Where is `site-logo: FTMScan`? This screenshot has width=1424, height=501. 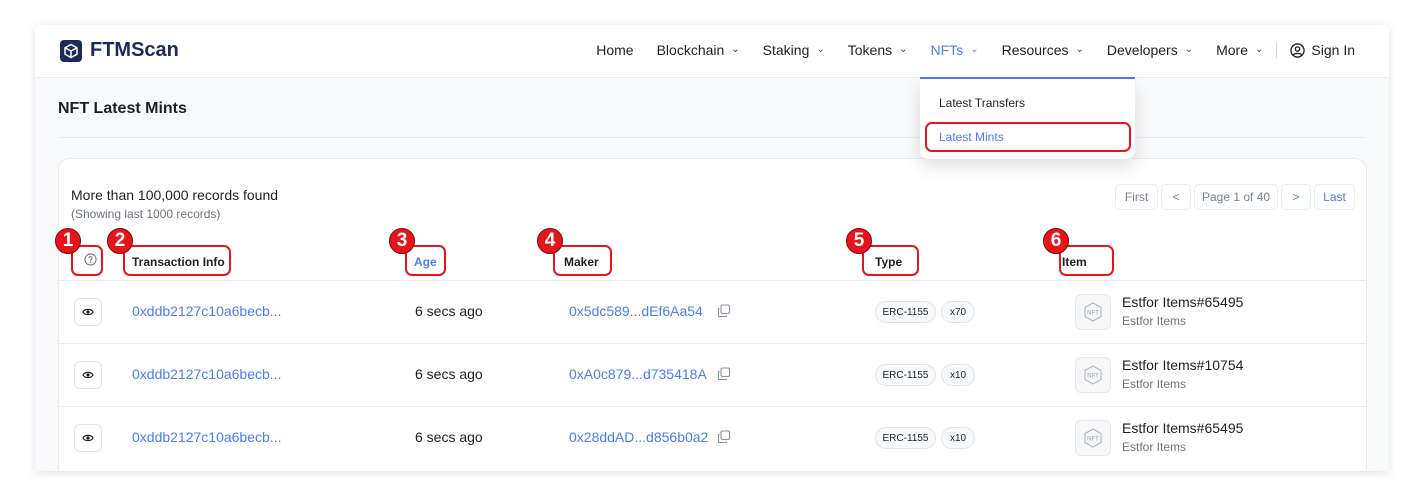
site-logo: FTMScan is located at coordinates (119, 50).